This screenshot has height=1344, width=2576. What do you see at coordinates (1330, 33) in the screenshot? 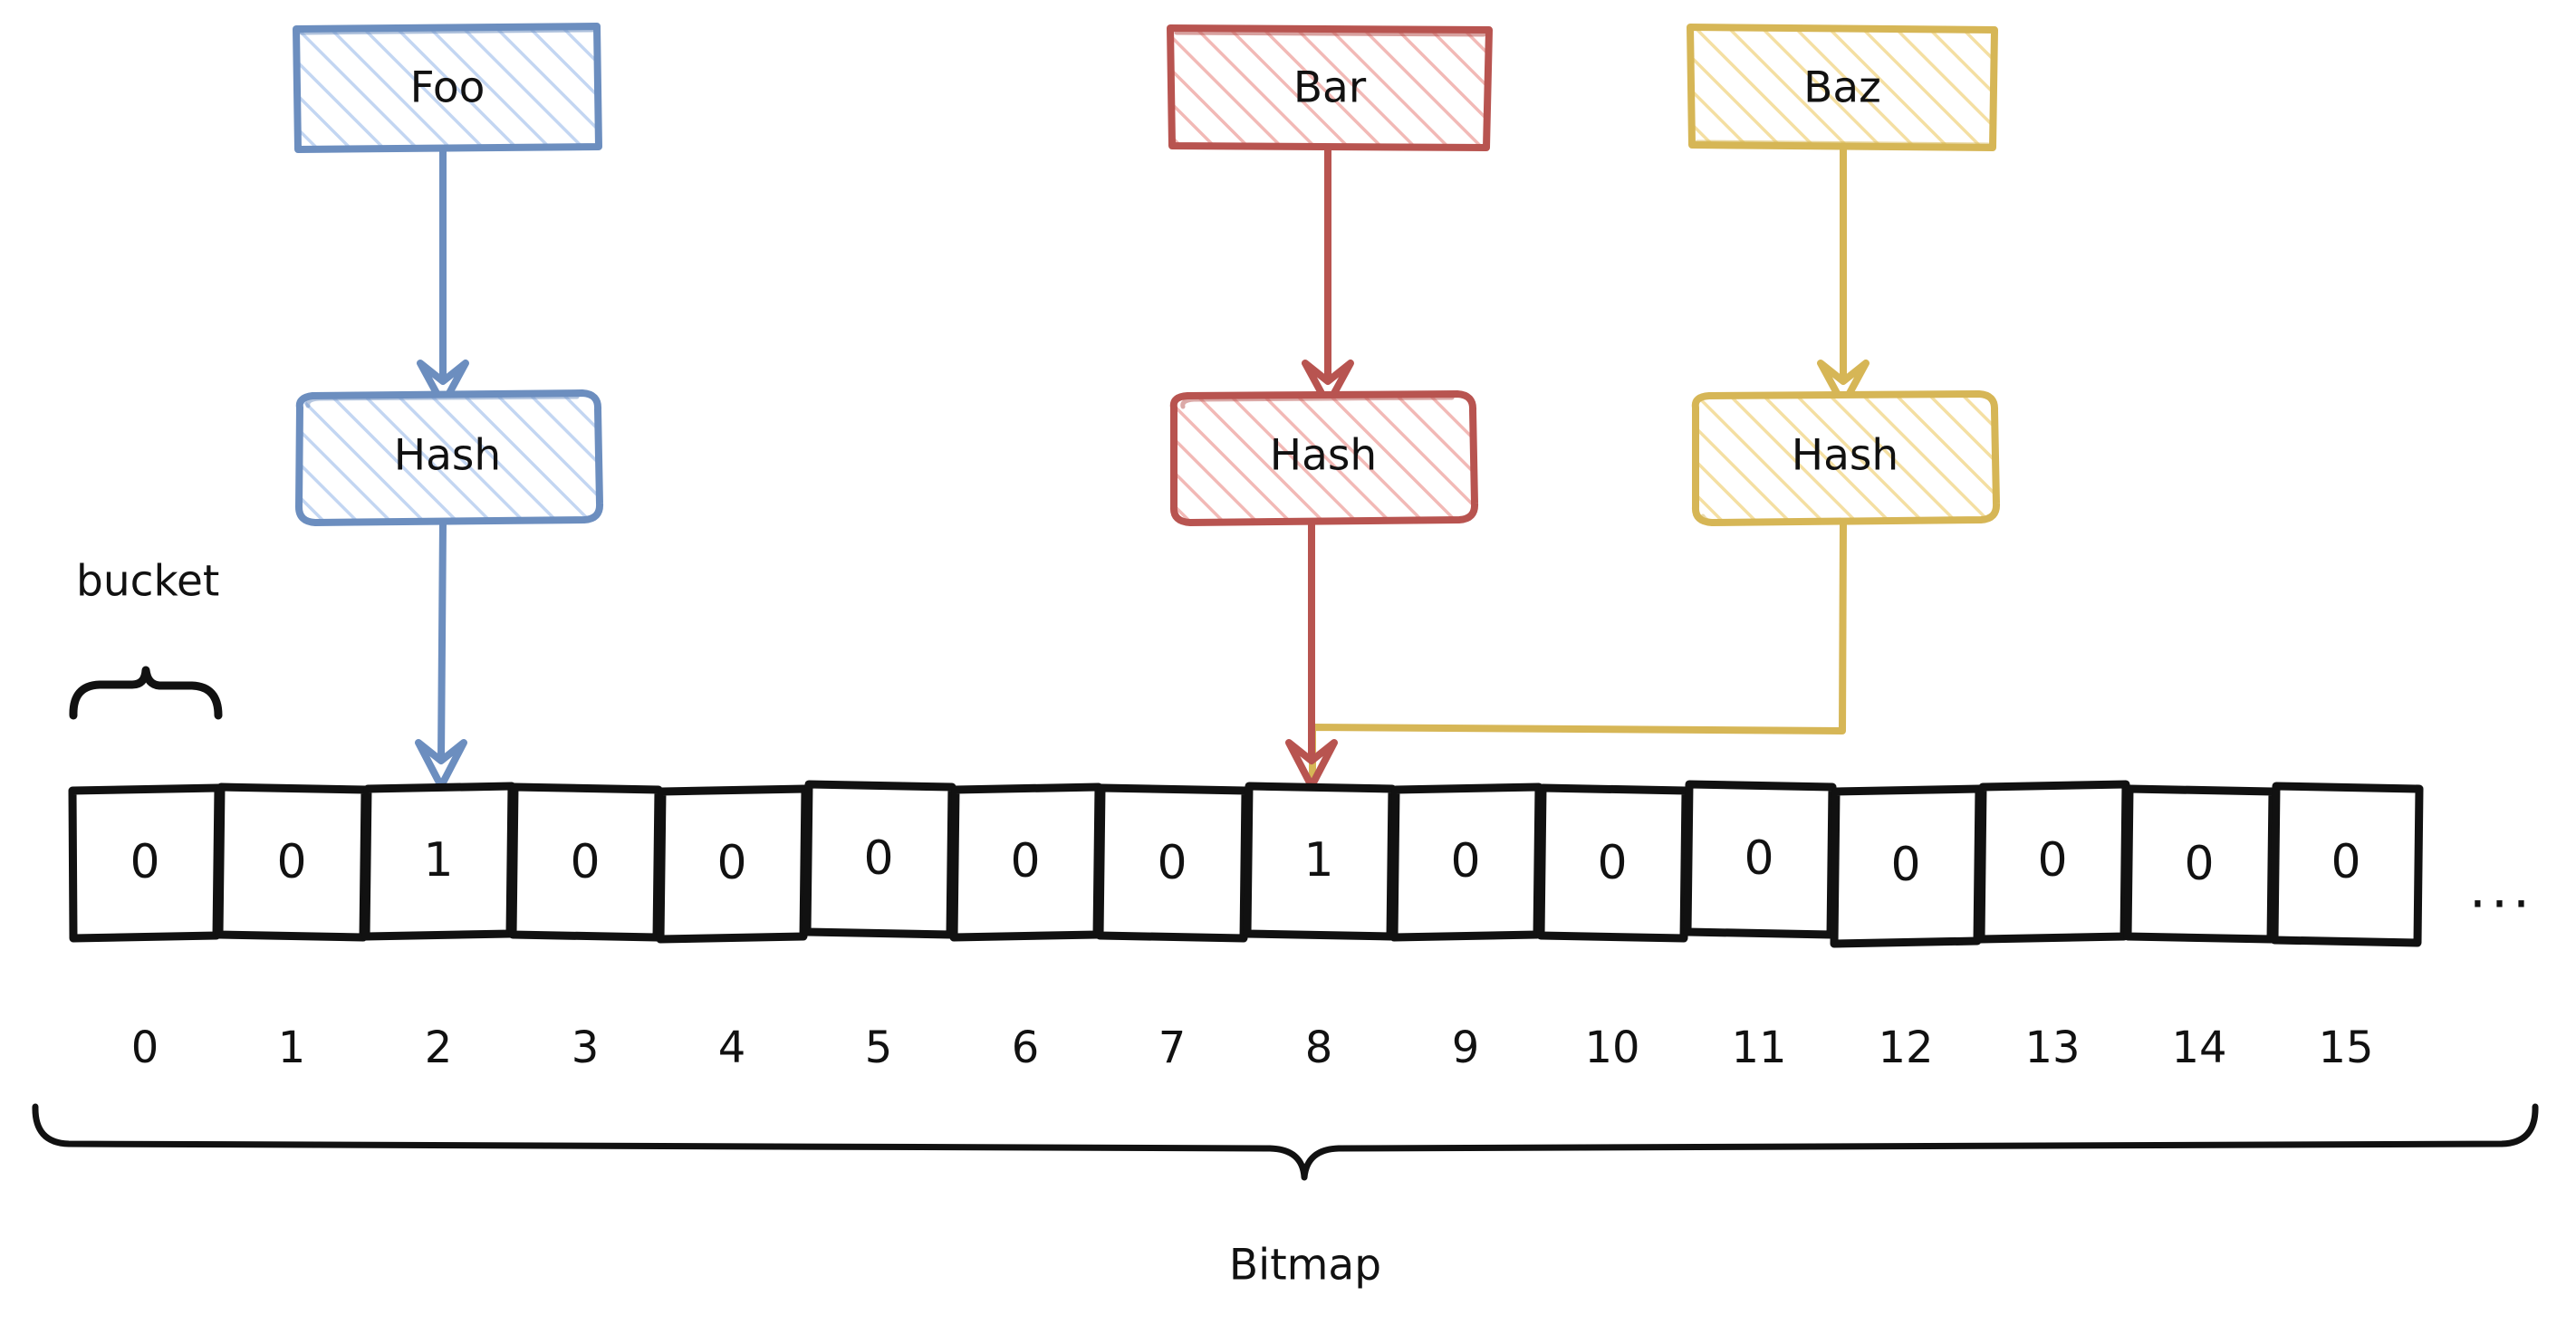
I see `input-box-bar-sketch-overstroke` at bounding box center [1330, 33].